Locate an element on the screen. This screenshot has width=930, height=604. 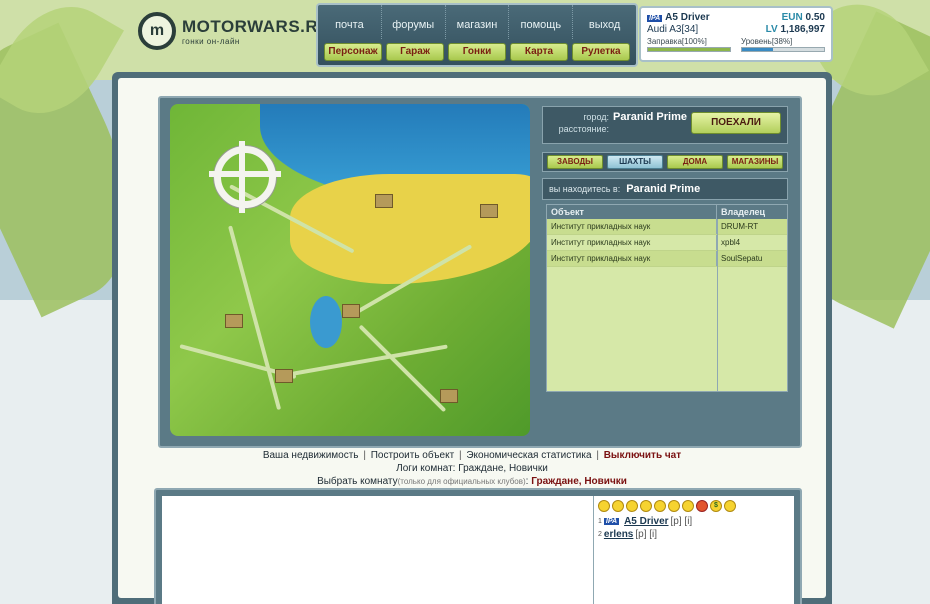
target-city: Paranid Prime is located at coordinates (650, 117).